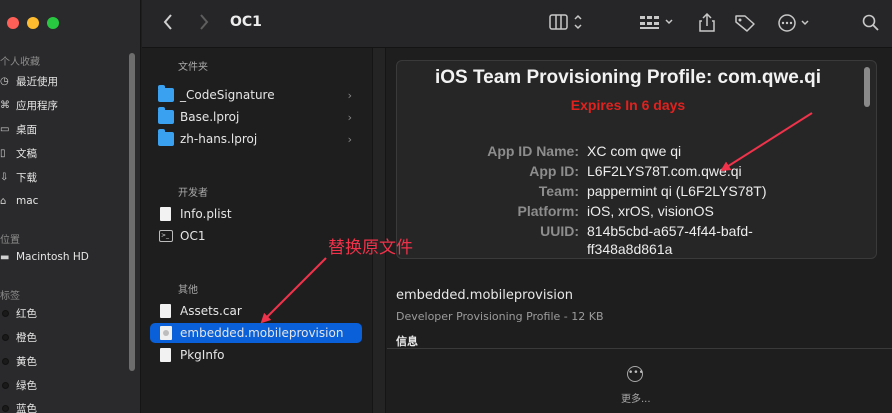 The height and width of the screenshot is (413, 892). What do you see at coordinates (26, 337) in the screenshot?
I see `sidebar-item-label: 橙色` at bounding box center [26, 337].